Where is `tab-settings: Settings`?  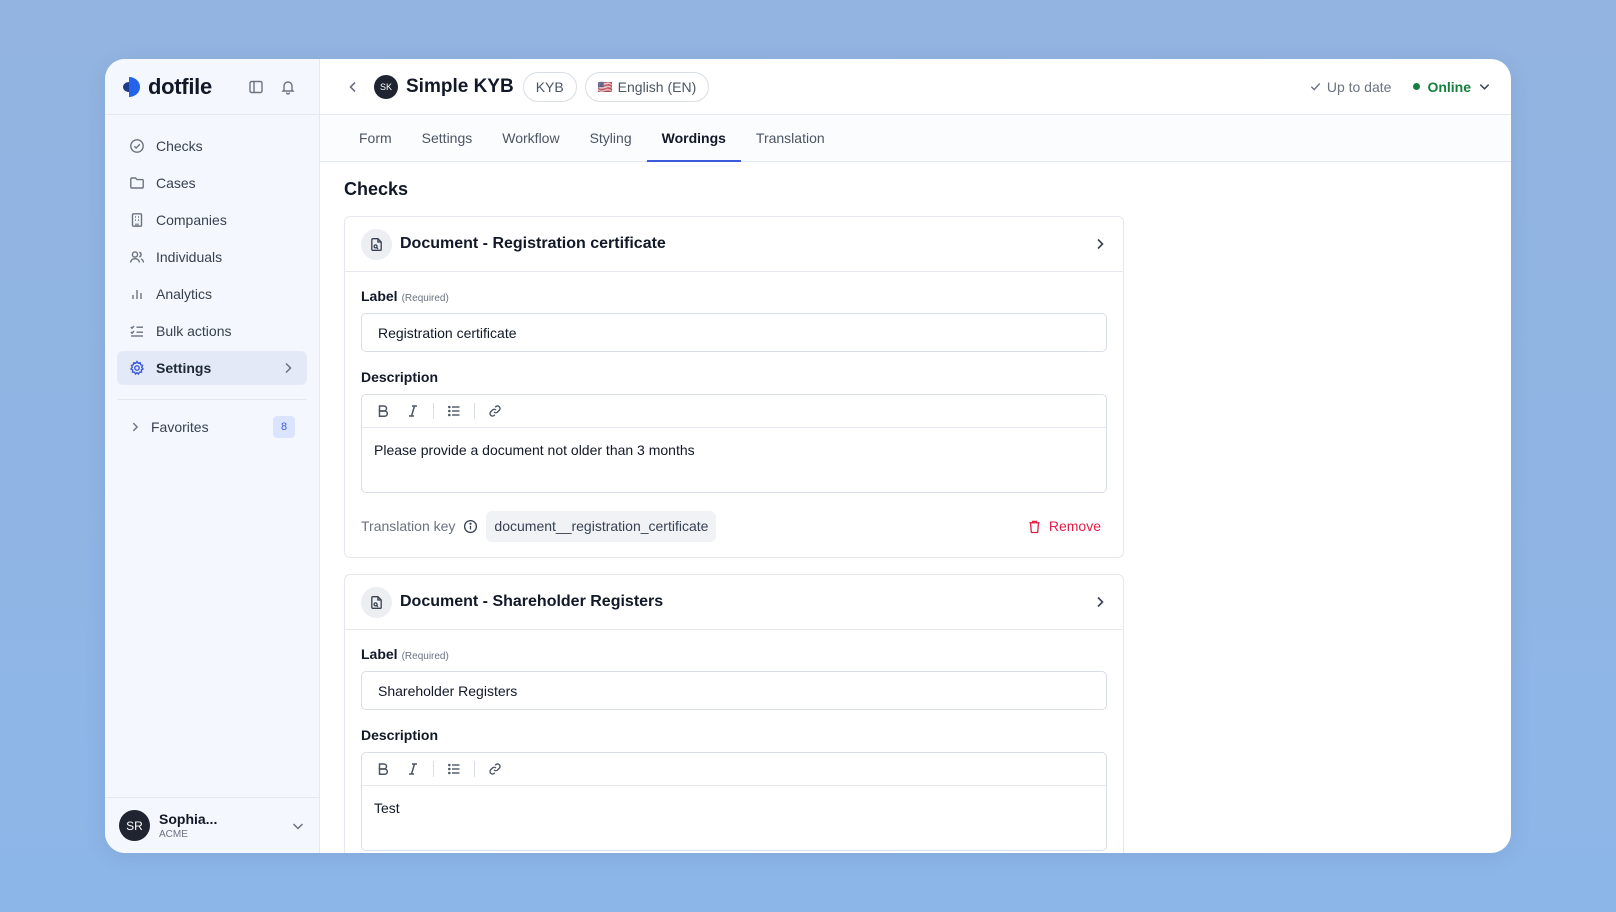 tab-settings: Settings is located at coordinates (447, 137).